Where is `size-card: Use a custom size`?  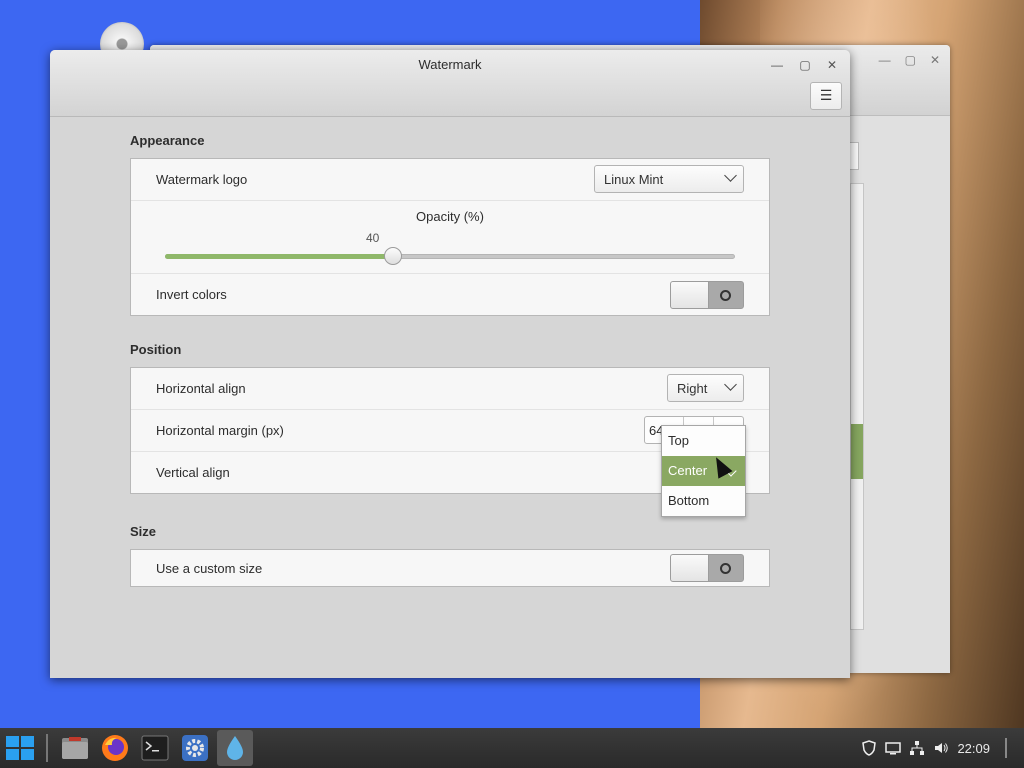
size-card: Use a custom size is located at coordinates (450, 568).